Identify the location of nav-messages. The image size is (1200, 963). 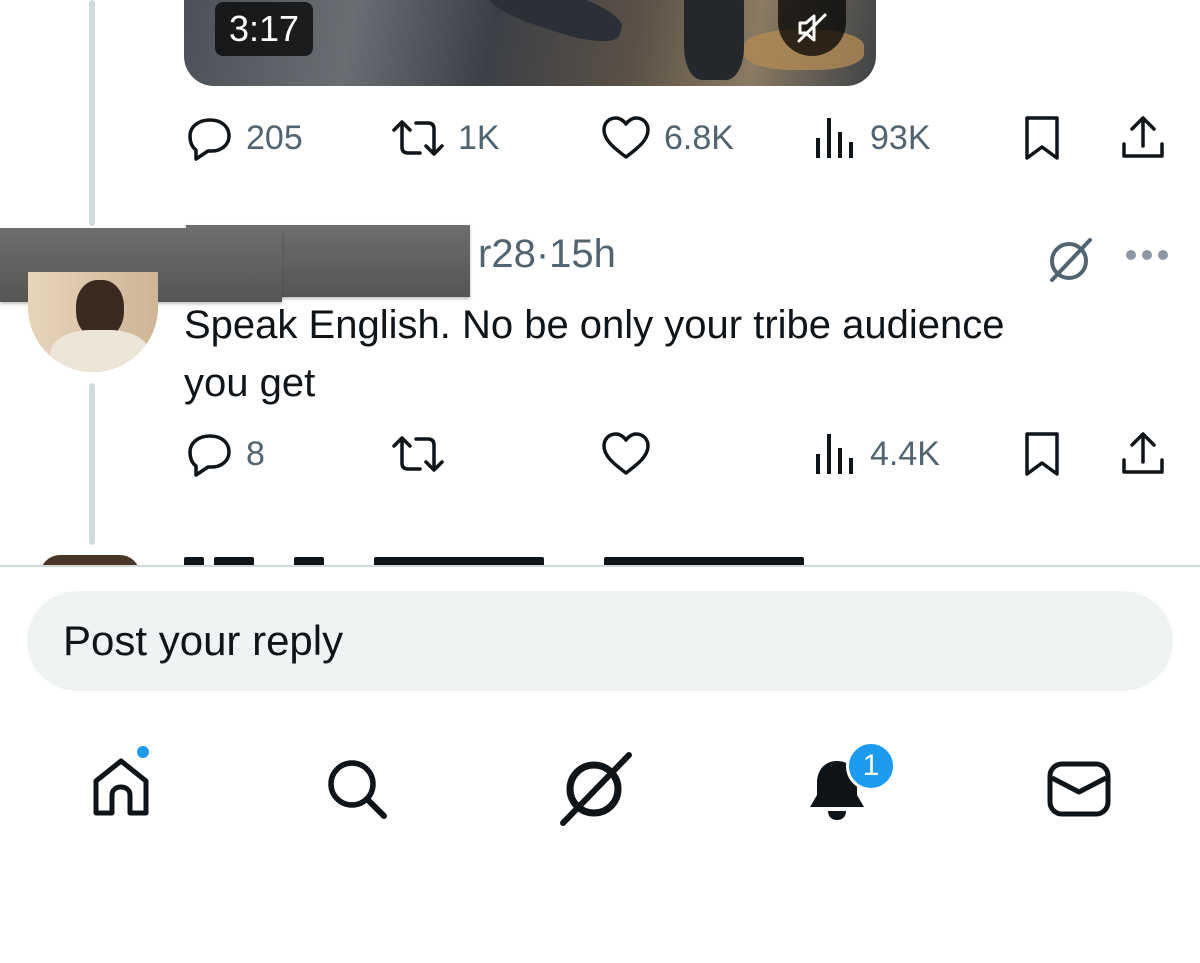
(1079, 789).